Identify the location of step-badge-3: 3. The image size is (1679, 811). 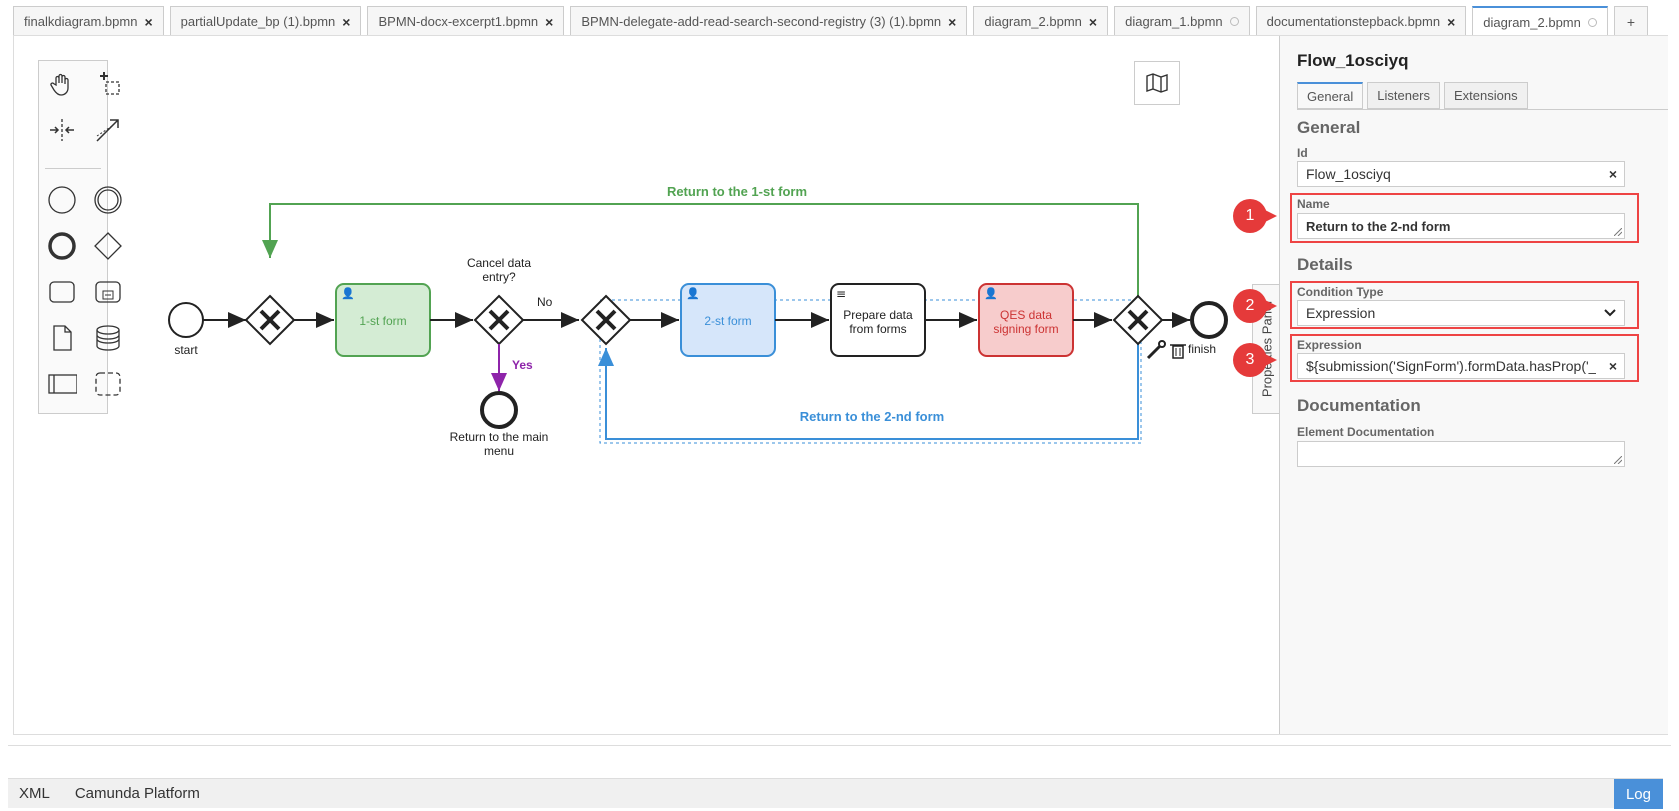
(1255, 360).